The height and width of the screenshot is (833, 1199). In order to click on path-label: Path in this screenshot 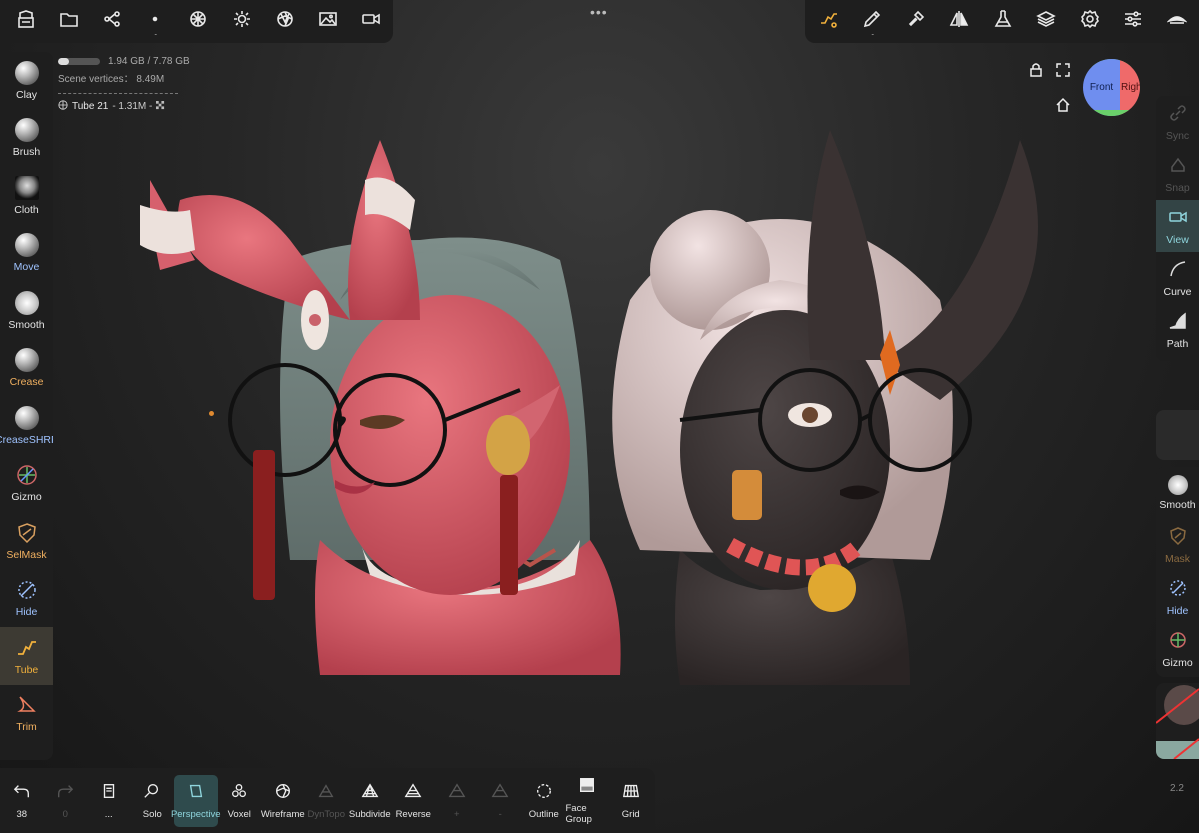, I will do `click(1177, 343)`.